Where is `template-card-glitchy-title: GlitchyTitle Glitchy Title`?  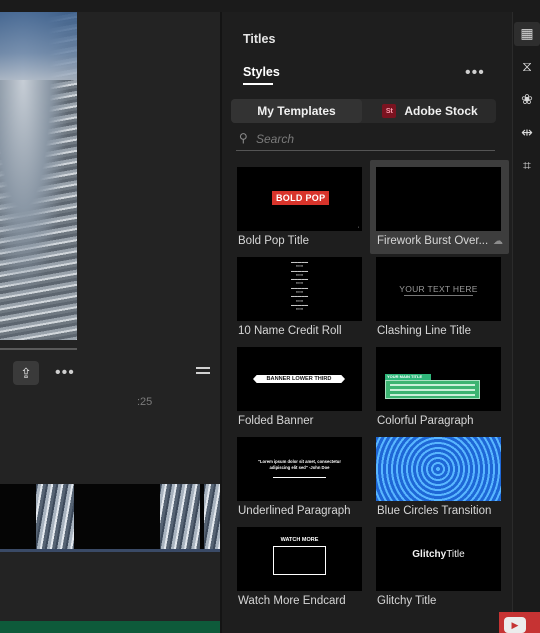
template-card-glitchy-title: GlitchyTitle Glitchy Title is located at coordinates (438, 571).